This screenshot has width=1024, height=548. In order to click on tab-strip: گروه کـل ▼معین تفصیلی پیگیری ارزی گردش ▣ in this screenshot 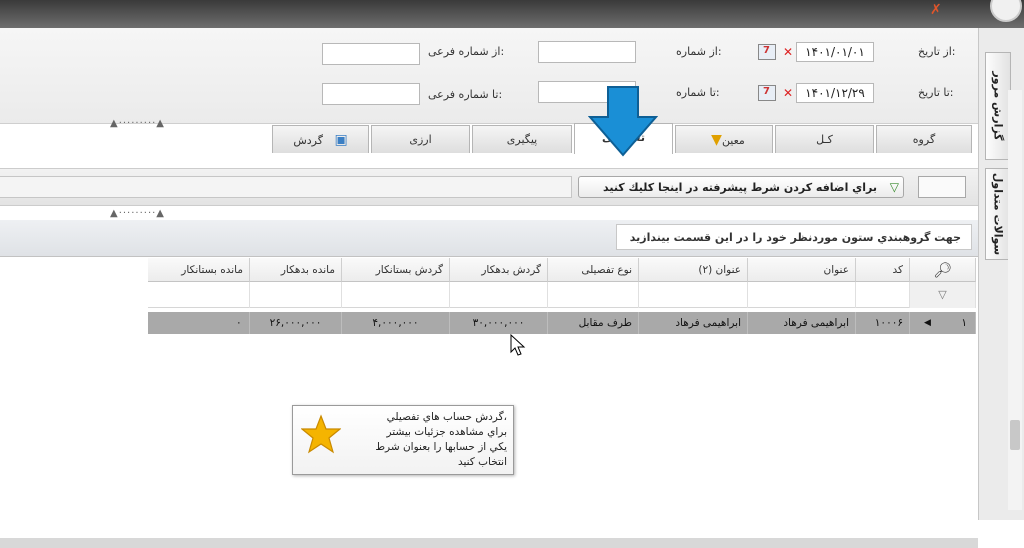, I will do `click(489, 139)`.